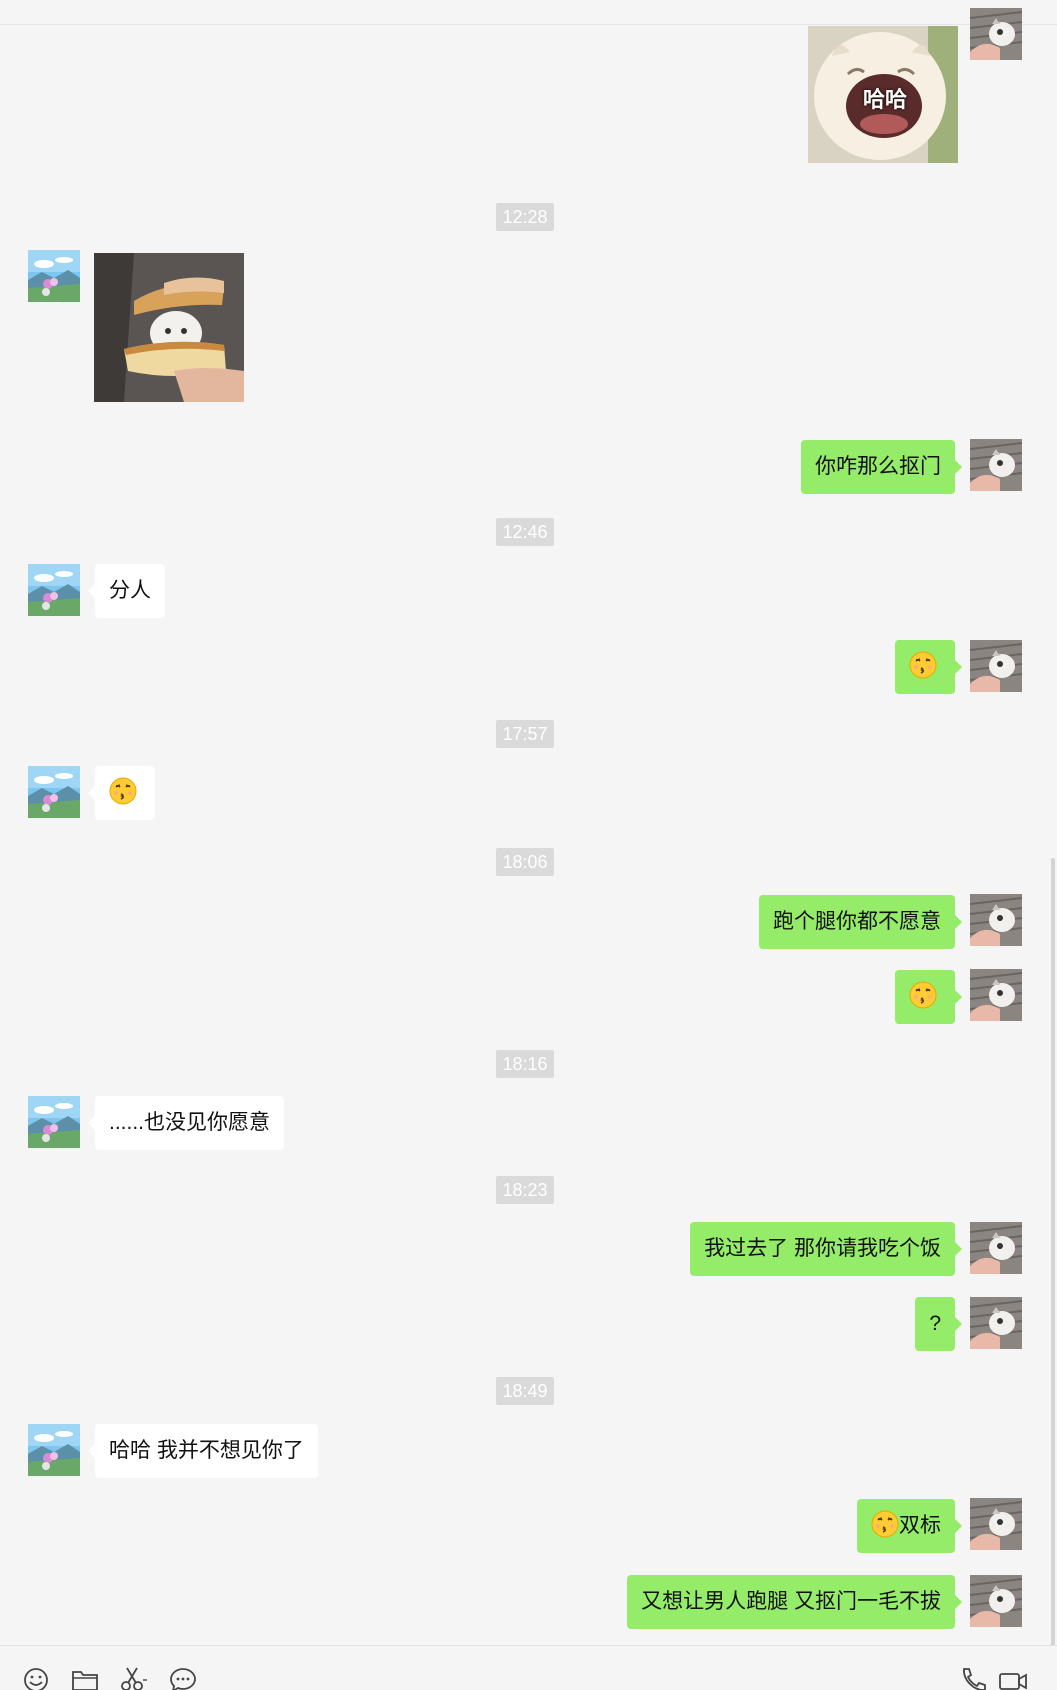 Image resolution: width=1057 pixels, height=1690 pixels. I want to click on incoming-message: ......也没见你愿意, so click(186, 1123).